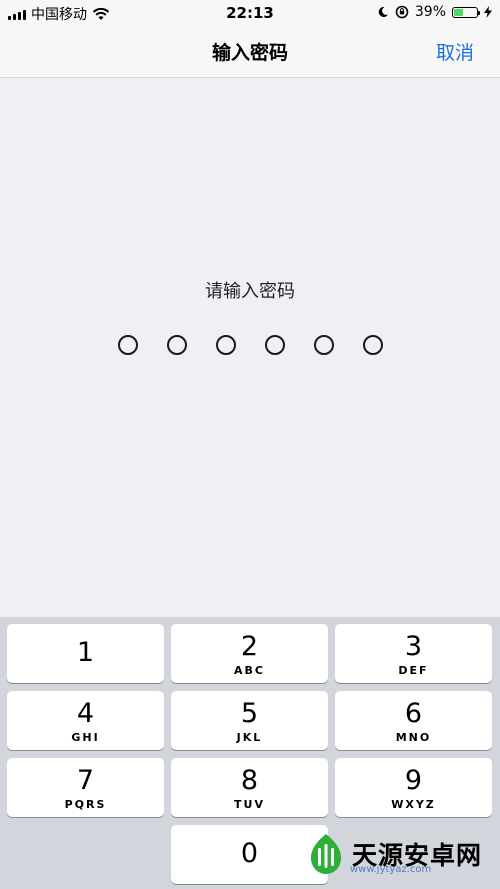 This screenshot has width=500, height=889. What do you see at coordinates (413, 780) in the screenshot?
I see `key-digit: 9` at bounding box center [413, 780].